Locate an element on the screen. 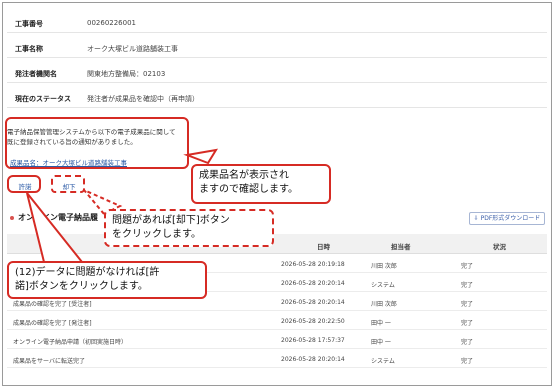 This screenshot has width=554, height=388. info-value: オーク大塚ビル道路舗装工事 is located at coordinates (132, 49).